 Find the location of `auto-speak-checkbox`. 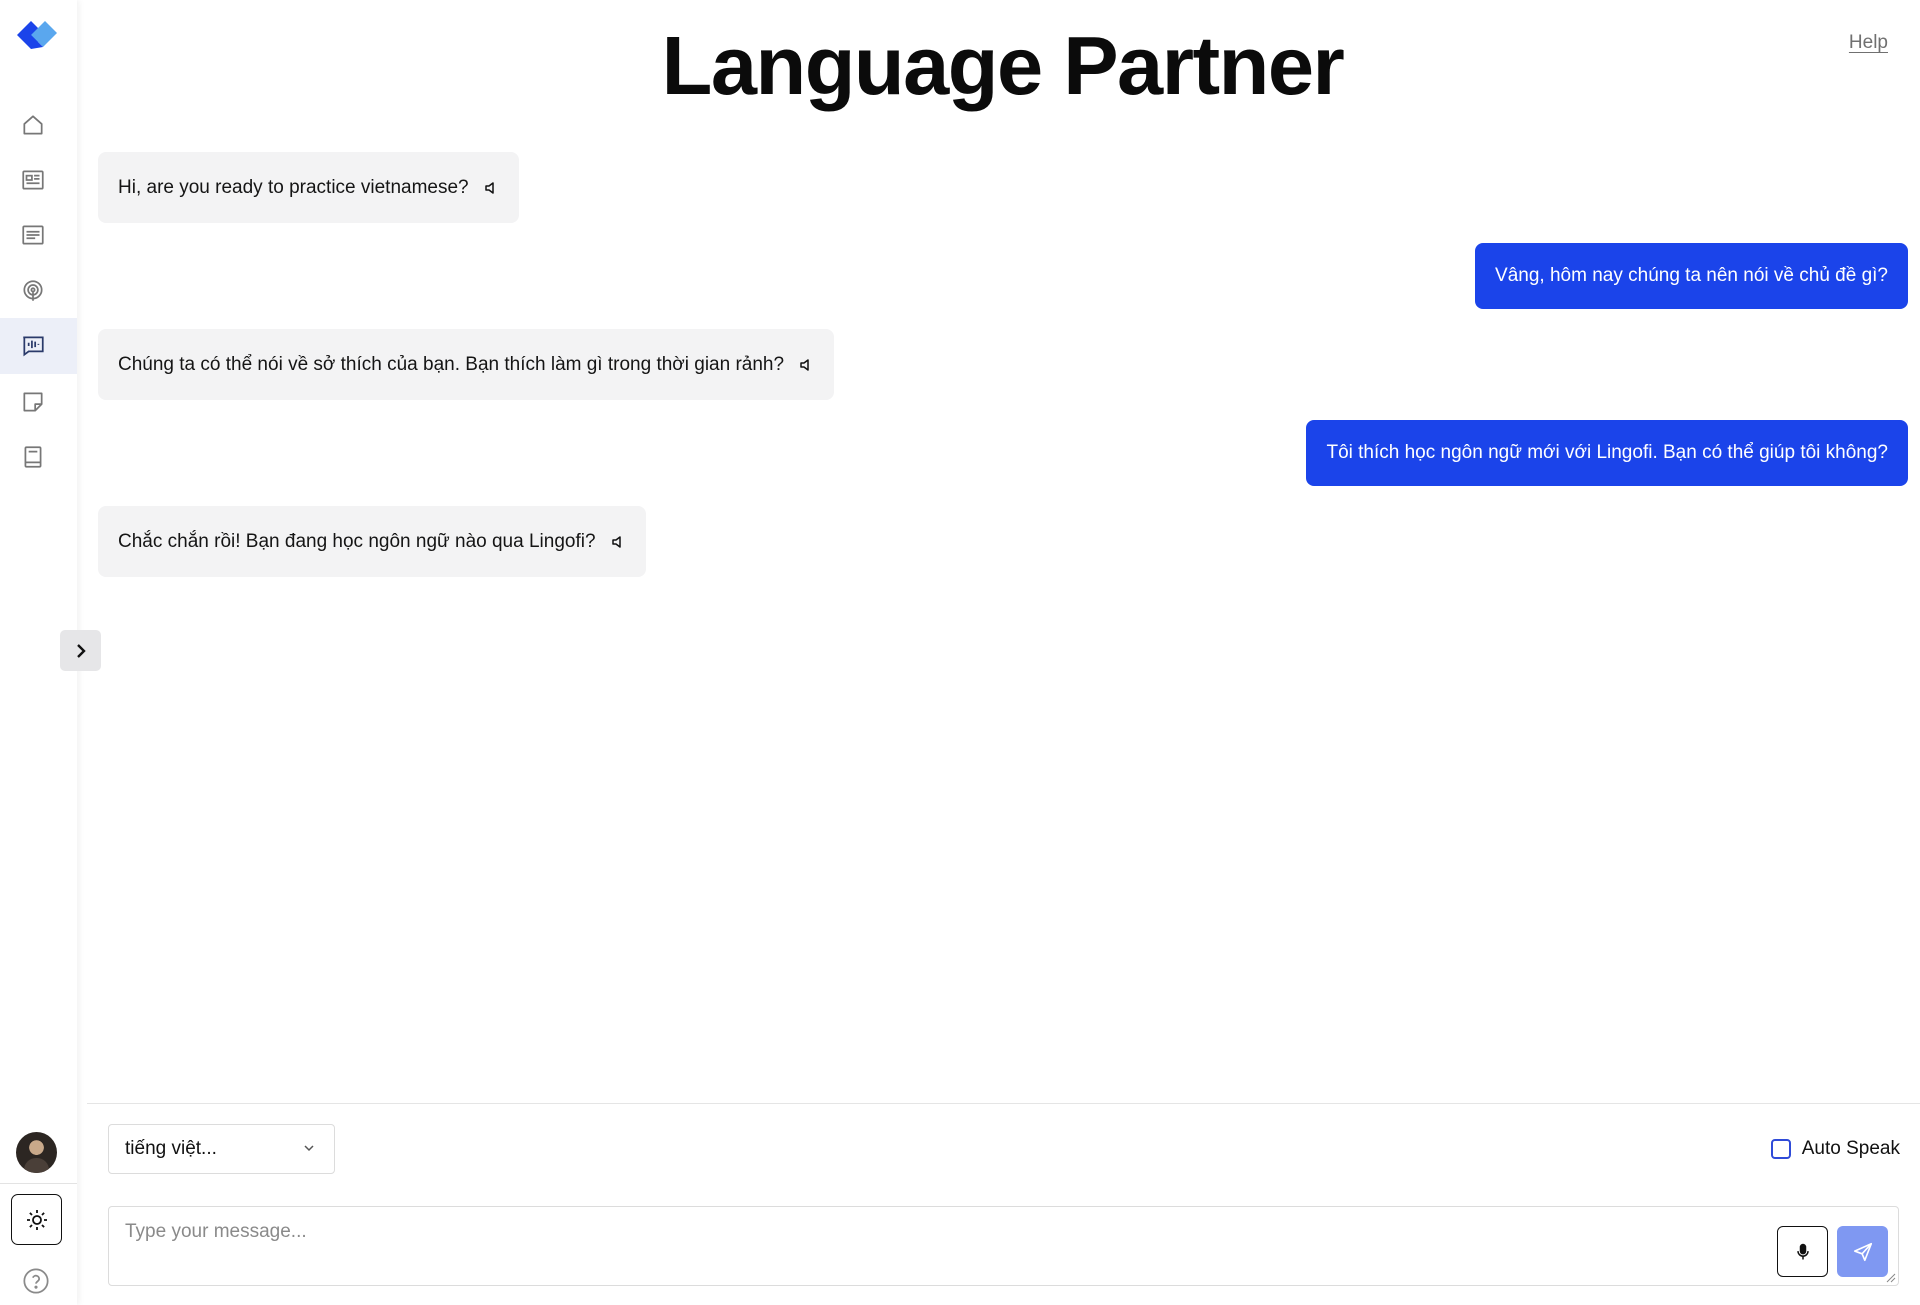

auto-speak-checkbox is located at coordinates (1780, 1149).